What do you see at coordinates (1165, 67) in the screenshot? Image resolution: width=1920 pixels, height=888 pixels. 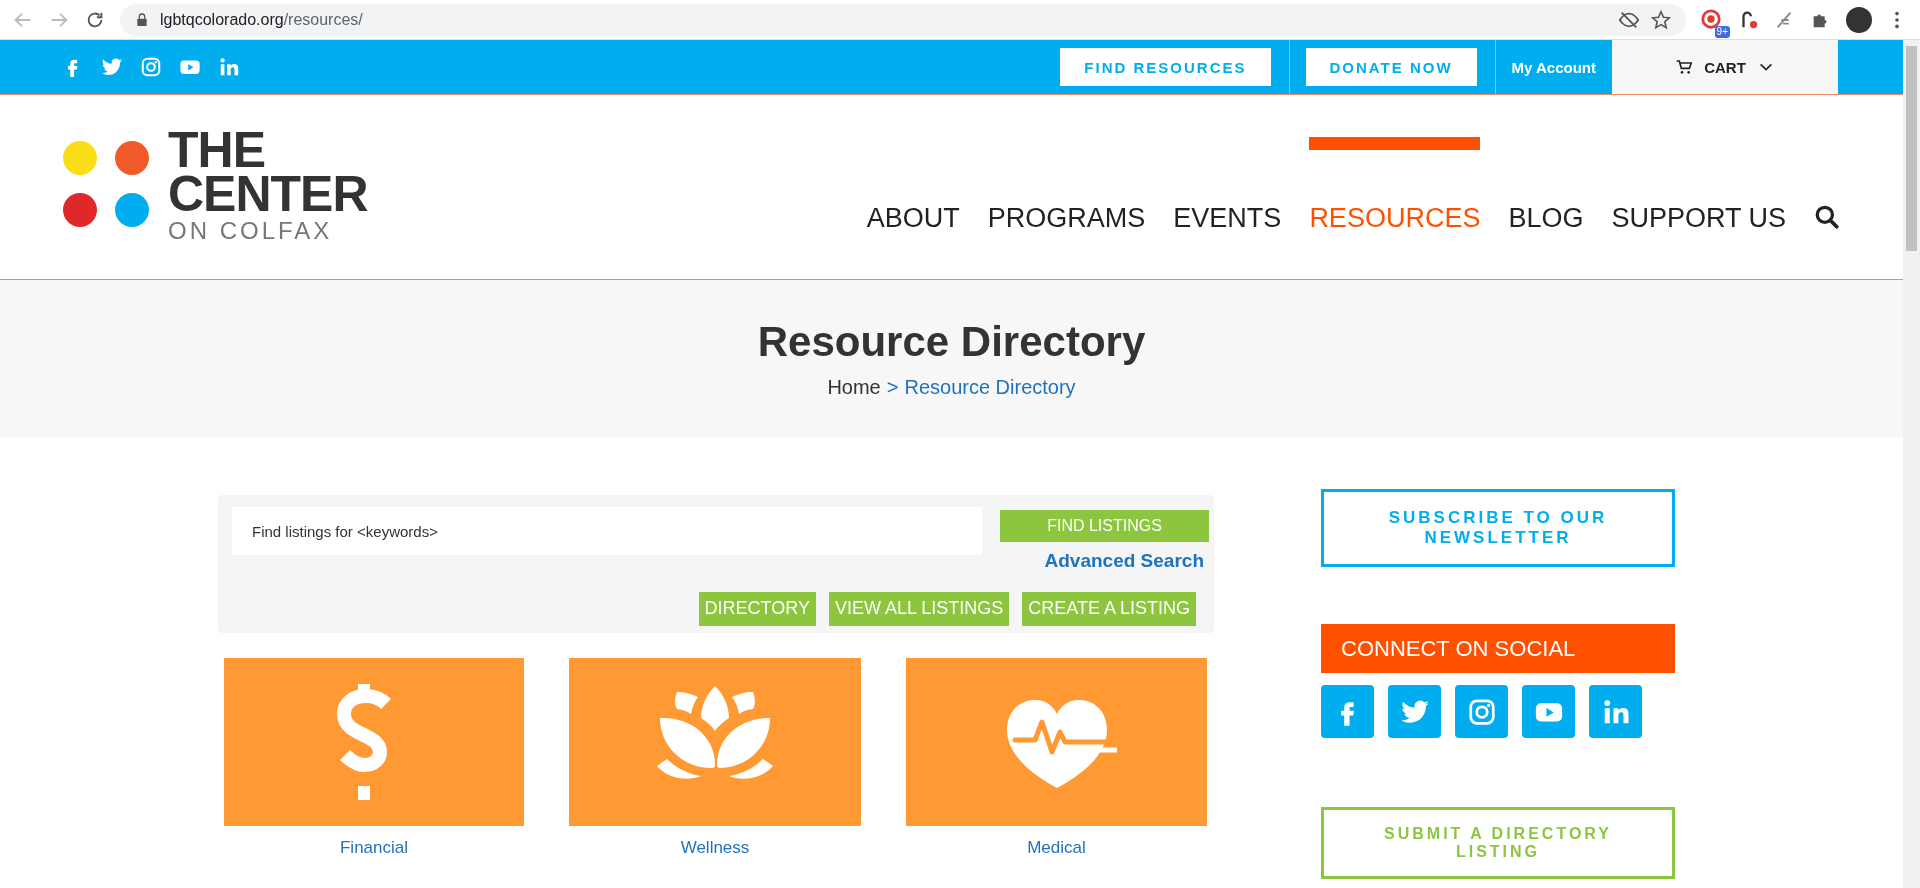 I see `find-resources-button: FIND RESOURCES` at bounding box center [1165, 67].